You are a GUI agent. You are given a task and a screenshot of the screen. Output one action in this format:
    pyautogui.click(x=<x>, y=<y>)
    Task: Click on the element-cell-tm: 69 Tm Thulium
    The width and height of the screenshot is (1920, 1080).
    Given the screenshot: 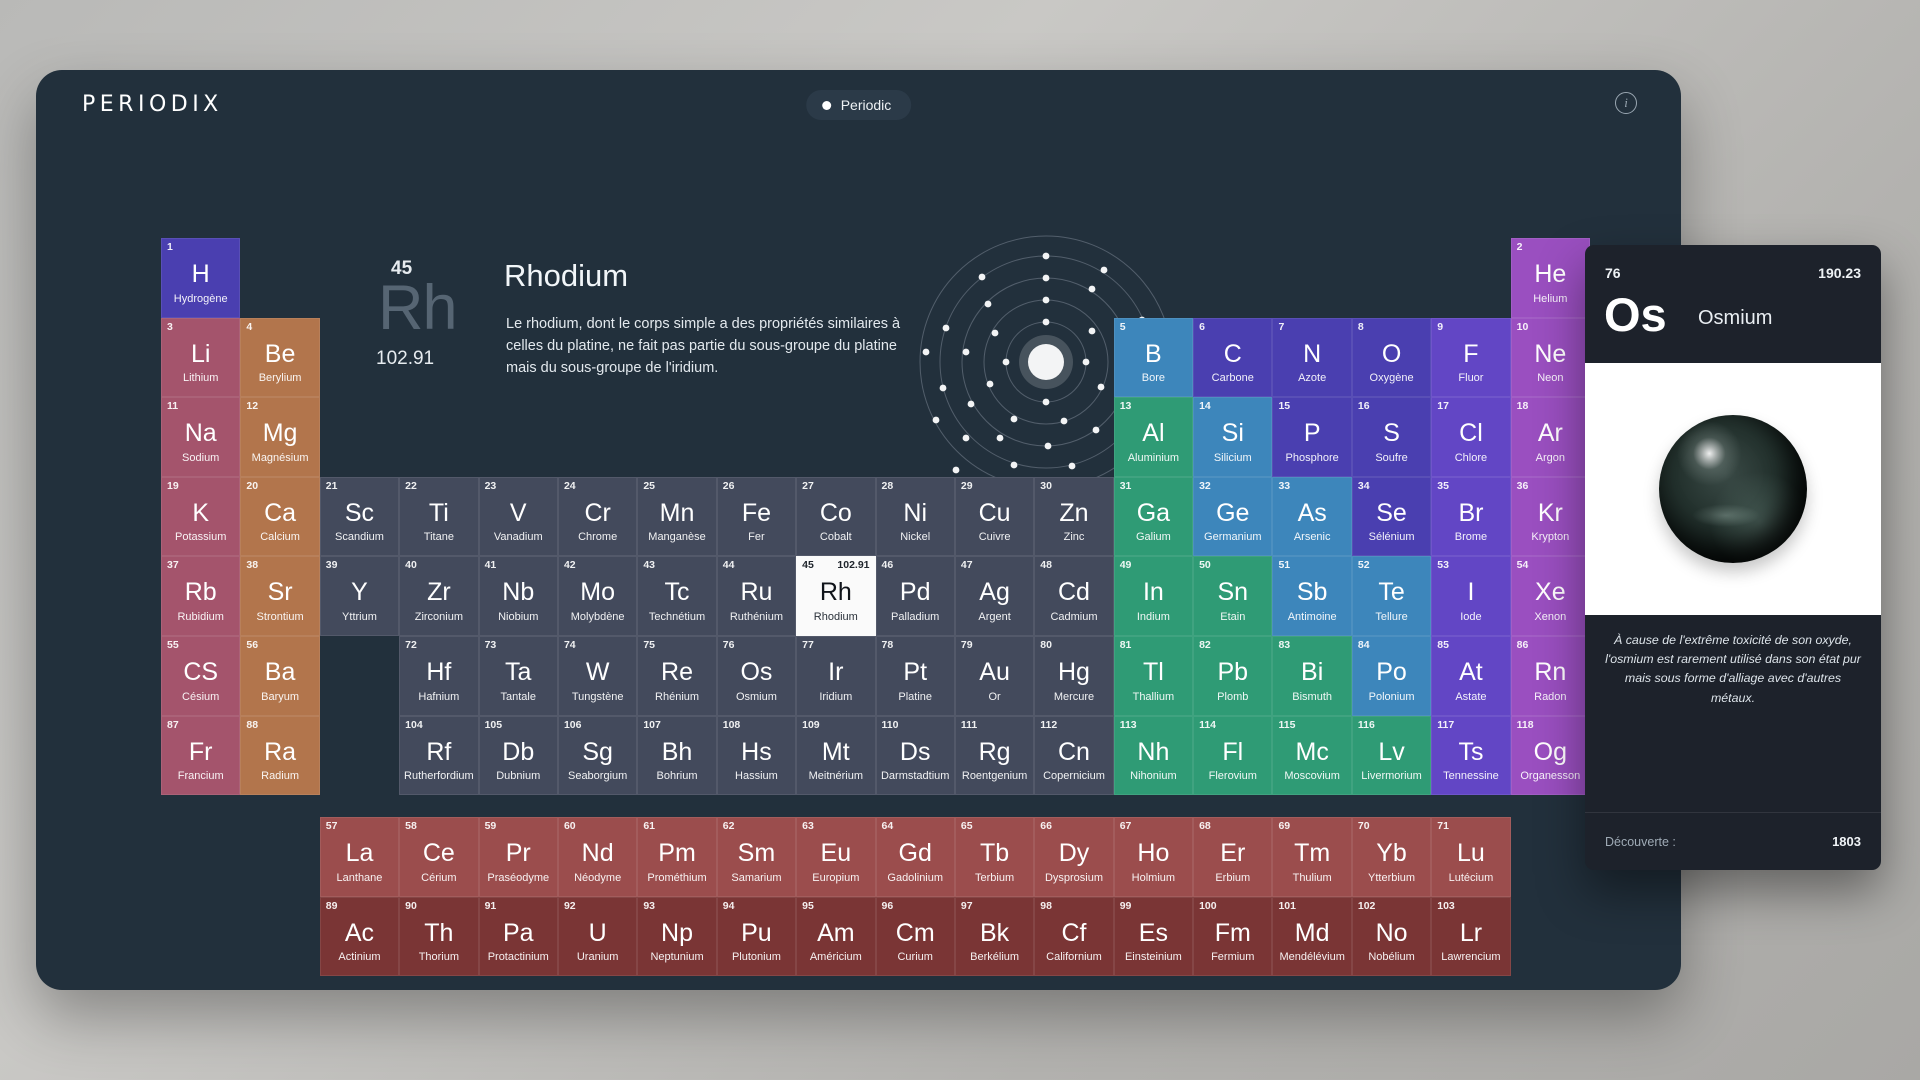 What is the action you would take?
    pyautogui.click(x=1312, y=857)
    